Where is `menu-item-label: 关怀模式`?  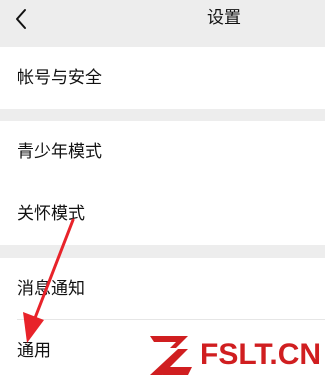
menu-item-label: 关怀模式 is located at coordinates (51, 214).